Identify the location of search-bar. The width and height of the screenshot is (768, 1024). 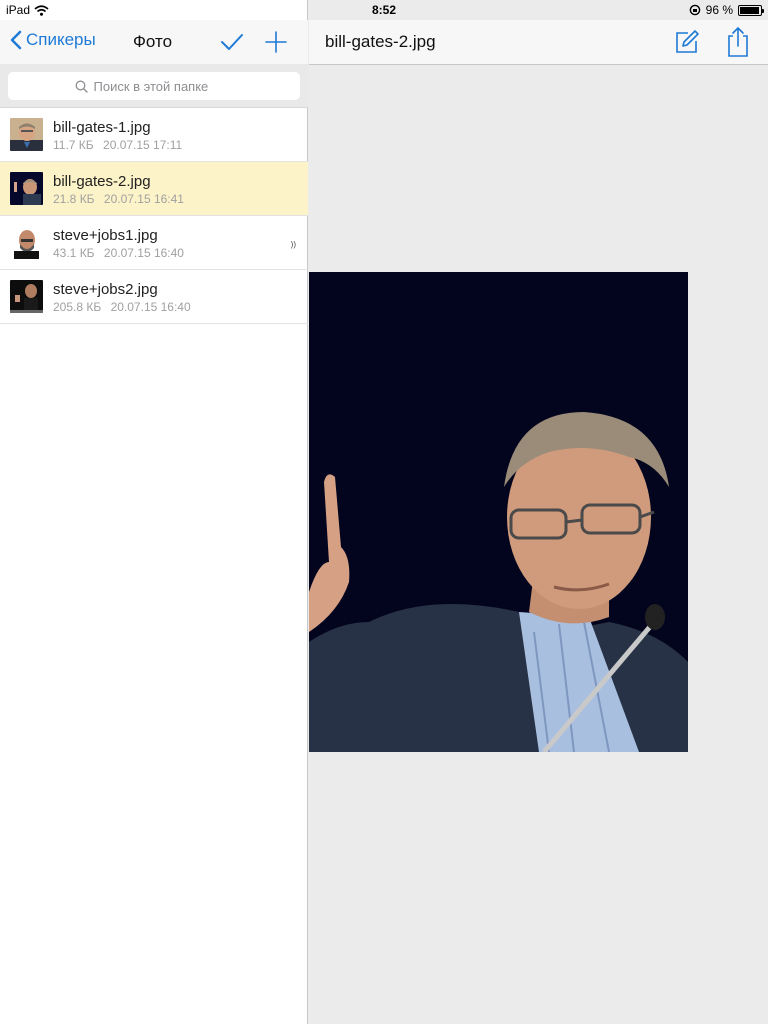
(154, 86).